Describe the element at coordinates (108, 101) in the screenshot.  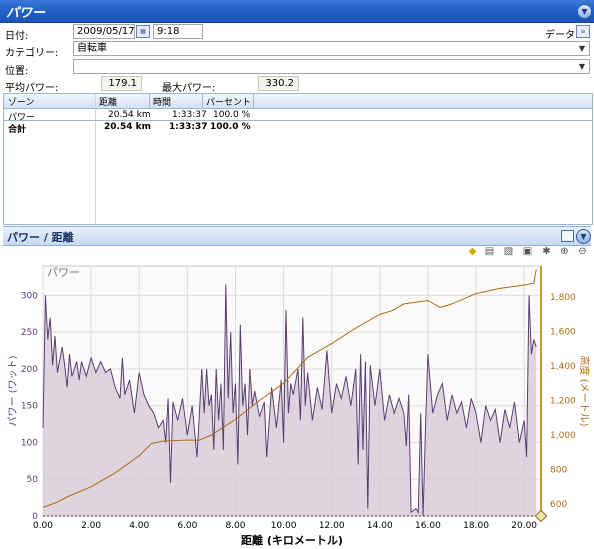
I see `column-header-distance: 距離` at that location.